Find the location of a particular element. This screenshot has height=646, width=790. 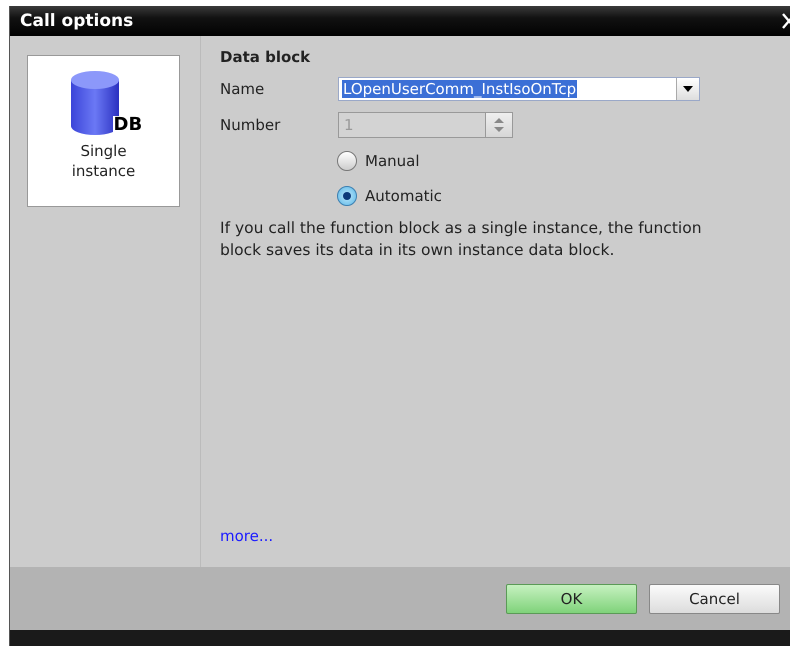

icon-label: DB is located at coordinates (128, 125).